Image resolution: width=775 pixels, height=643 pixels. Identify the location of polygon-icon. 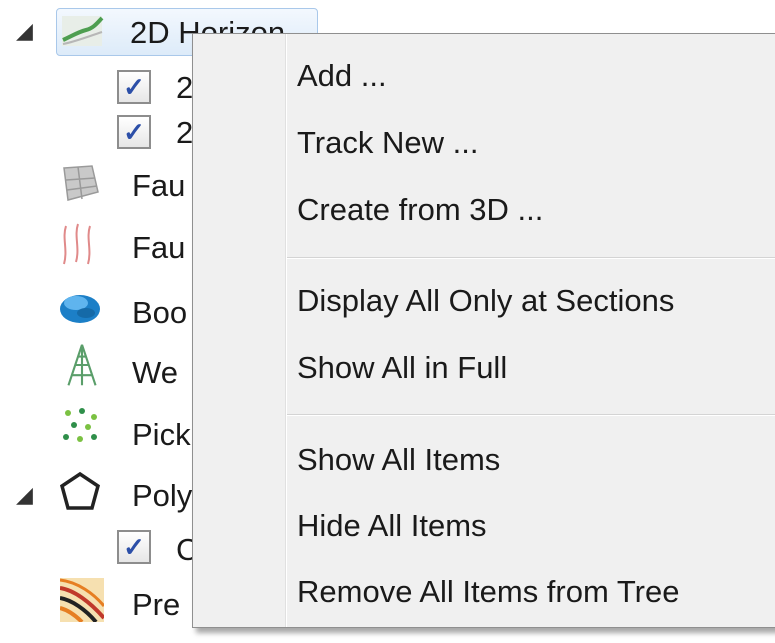
(80, 490).